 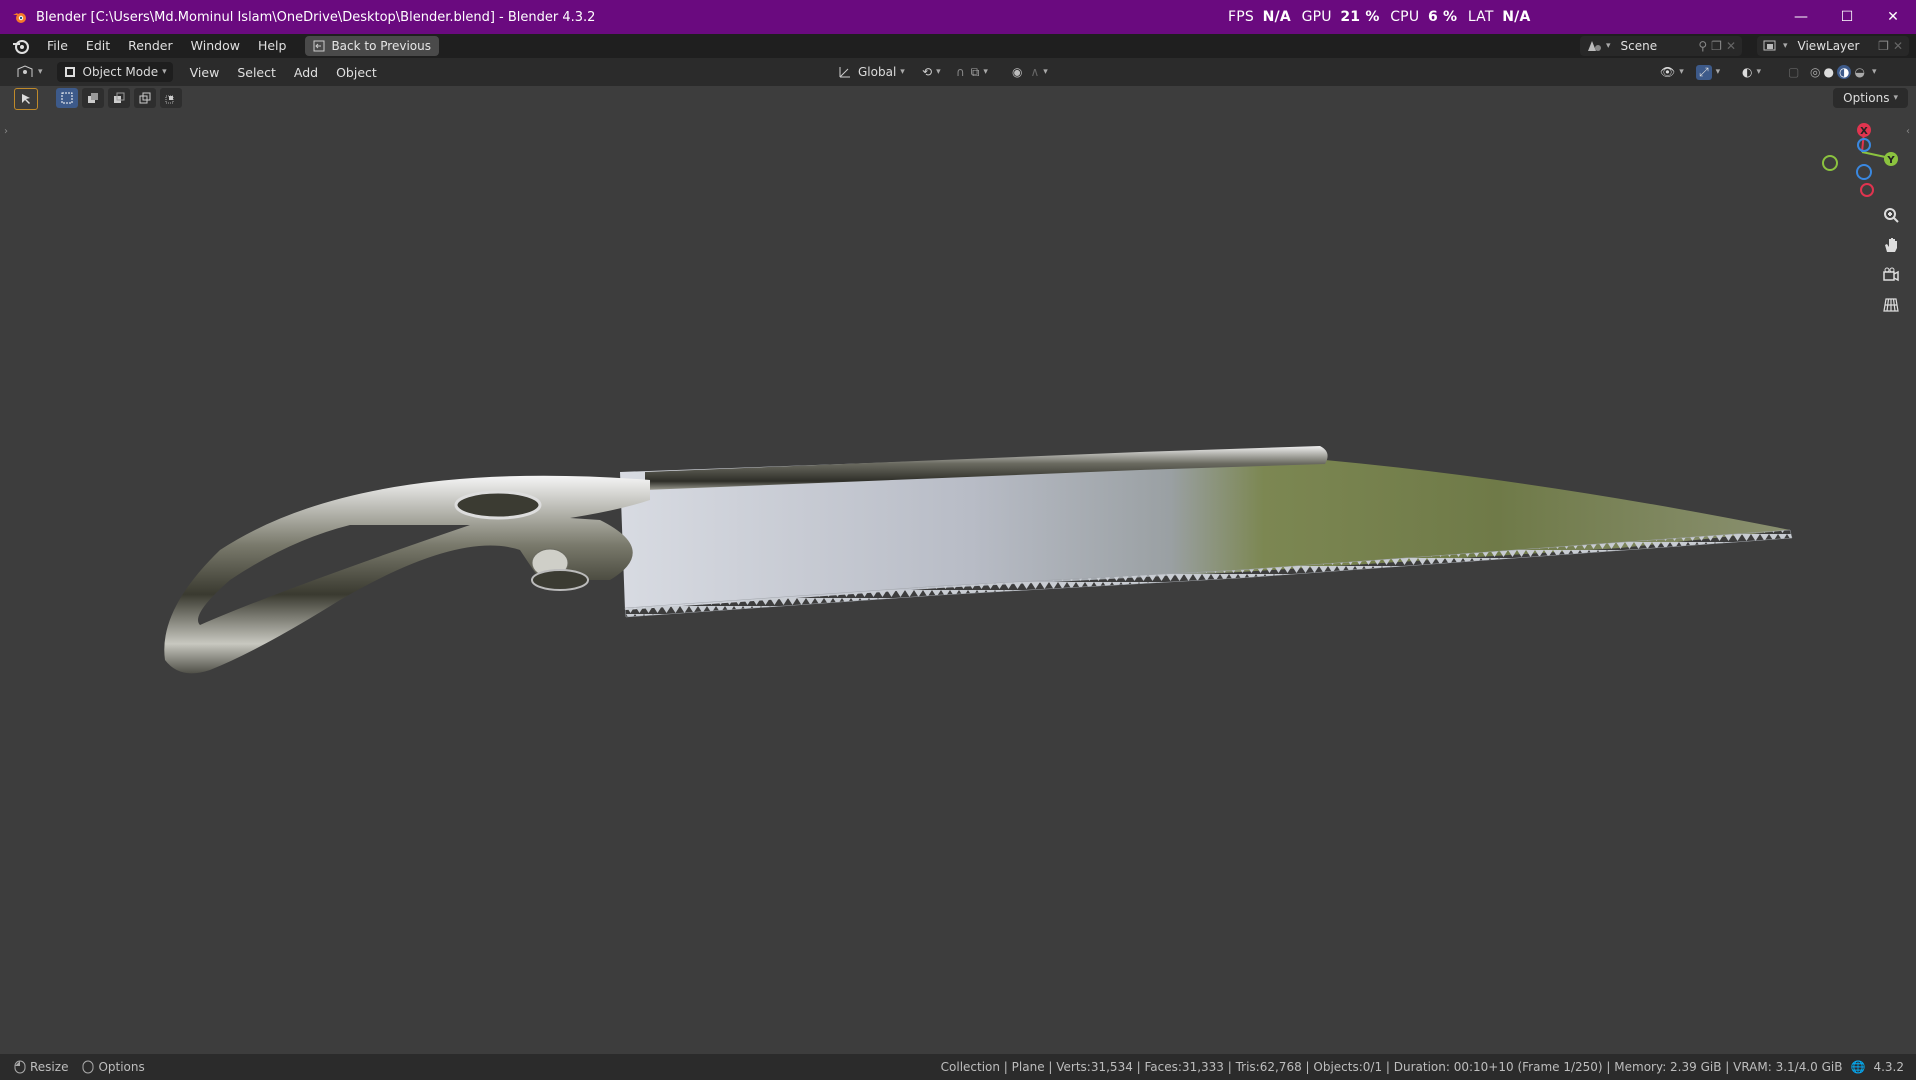 I want to click on material-preview-shading-icon: ◑, so click(x=1844, y=72).